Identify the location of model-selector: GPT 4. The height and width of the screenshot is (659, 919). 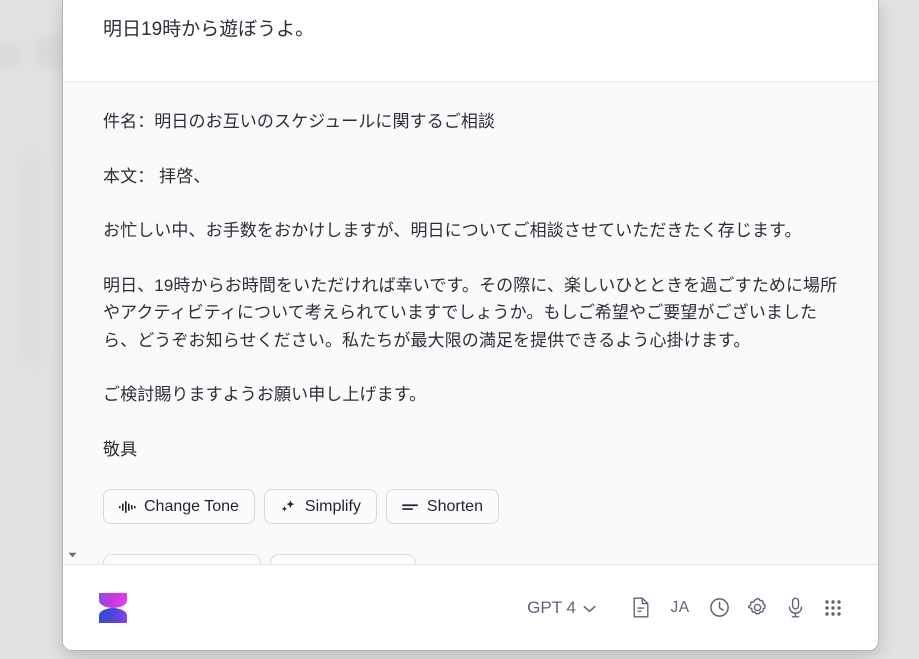
(566, 608).